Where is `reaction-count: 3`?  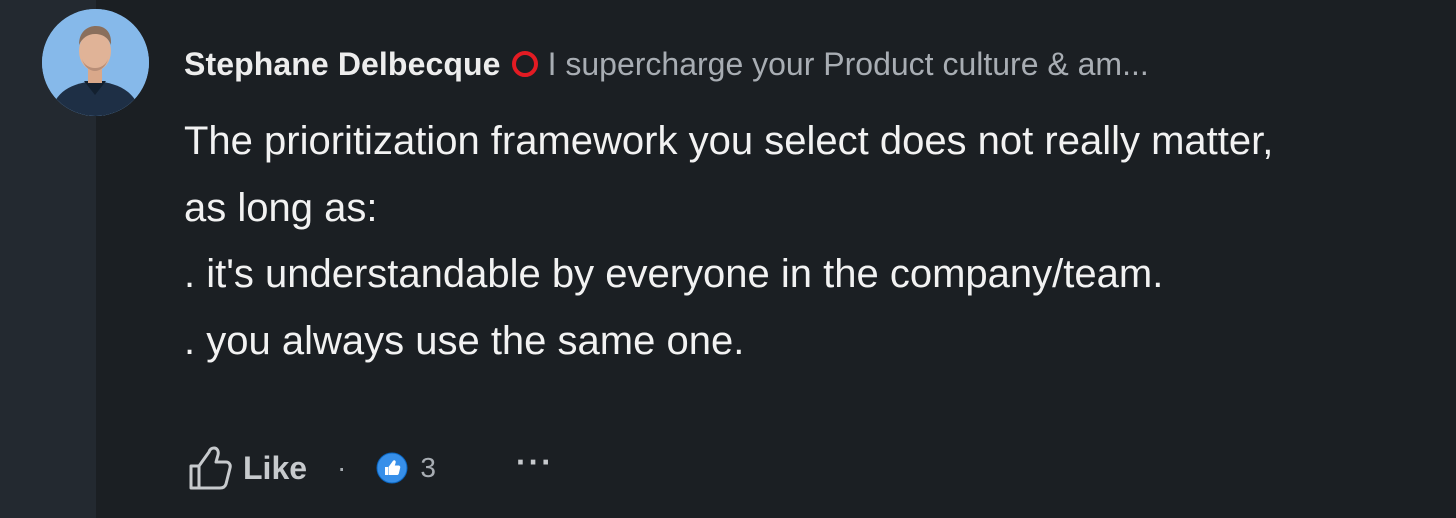
reaction-count: 3 is located at coordinates (428, 467).